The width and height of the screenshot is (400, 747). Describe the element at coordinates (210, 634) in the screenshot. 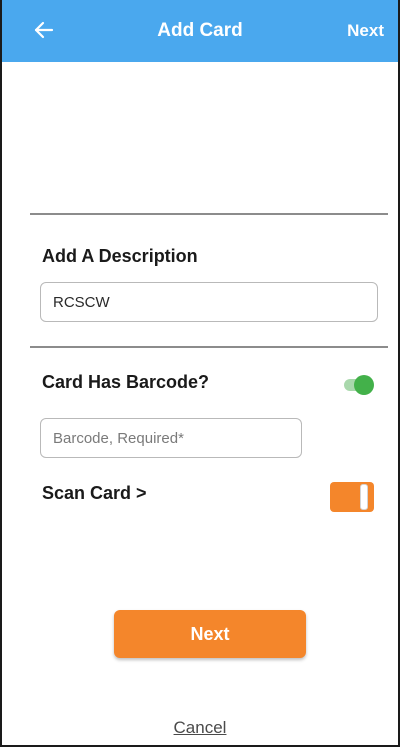

I see `next-button: Next` at that location.